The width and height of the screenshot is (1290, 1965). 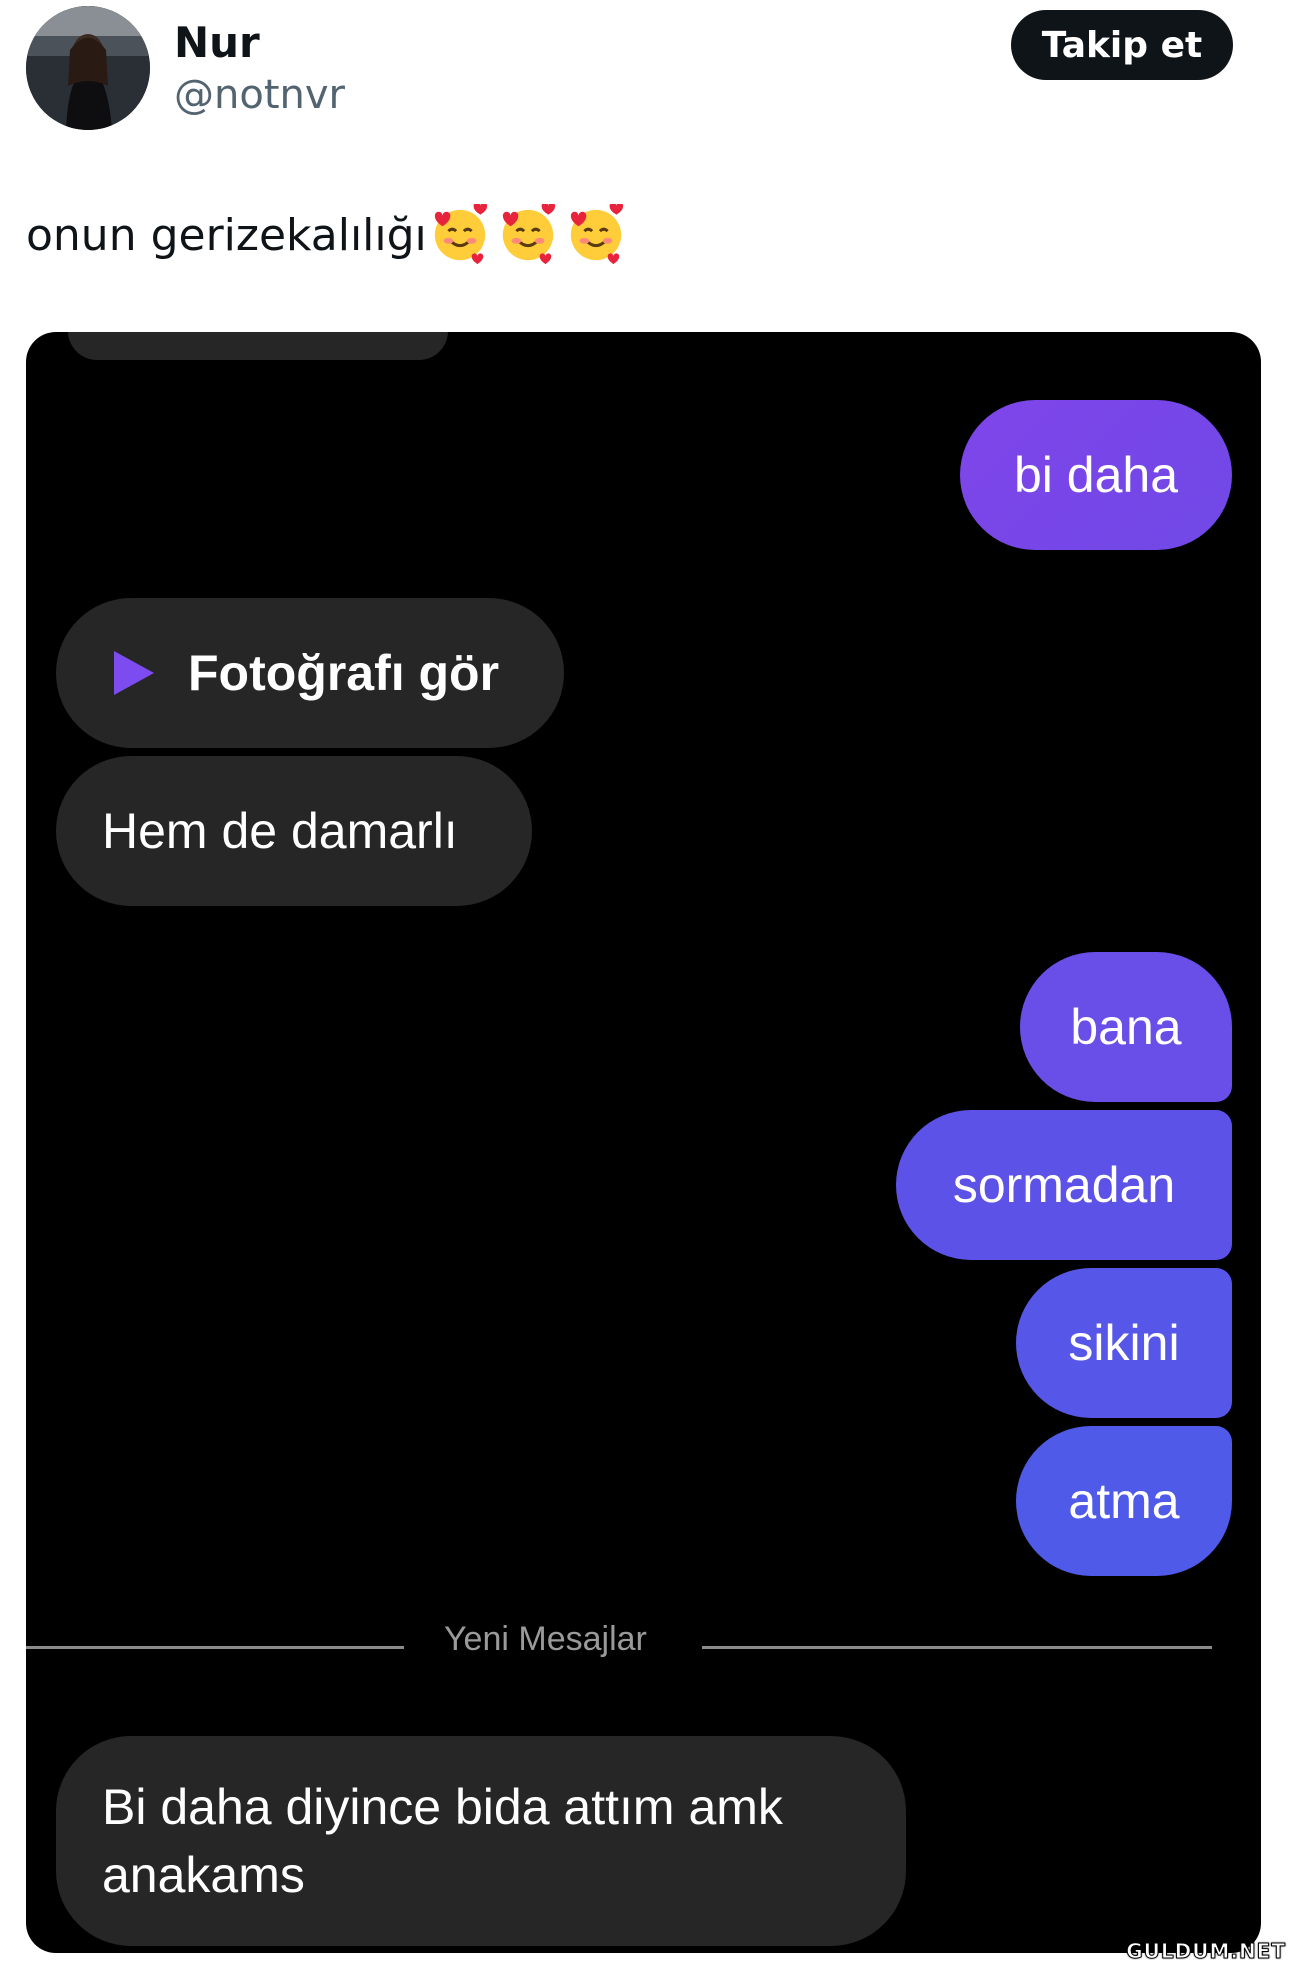 I want to click on message-text: bi daha, so click(x=1096, y=475).